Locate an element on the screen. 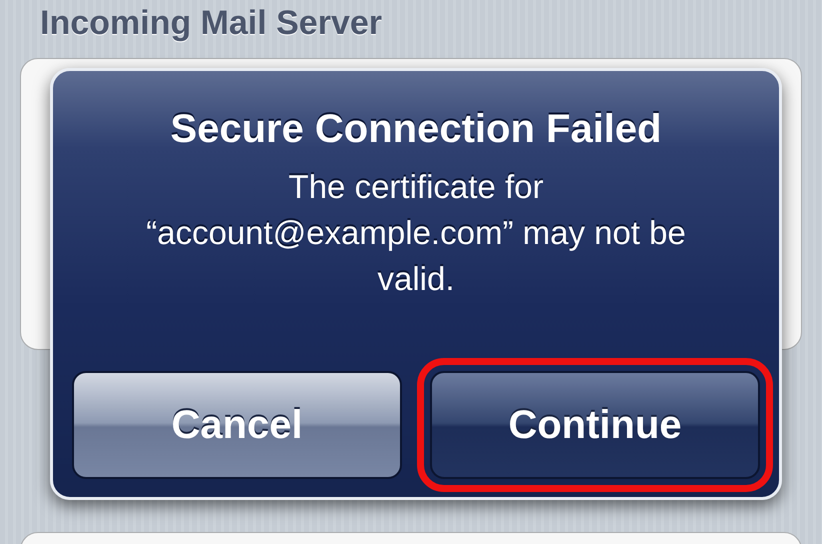 Image resolution: width=822 pixels, height=544 pixels. cancel-button: Cancel is located at coordinates (237, 425).